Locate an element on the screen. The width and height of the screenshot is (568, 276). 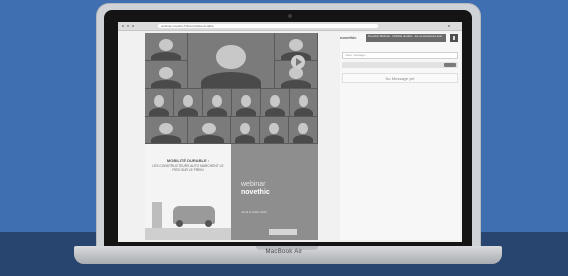
device-brand: MacBook Air is located at coordinates (284, 252).